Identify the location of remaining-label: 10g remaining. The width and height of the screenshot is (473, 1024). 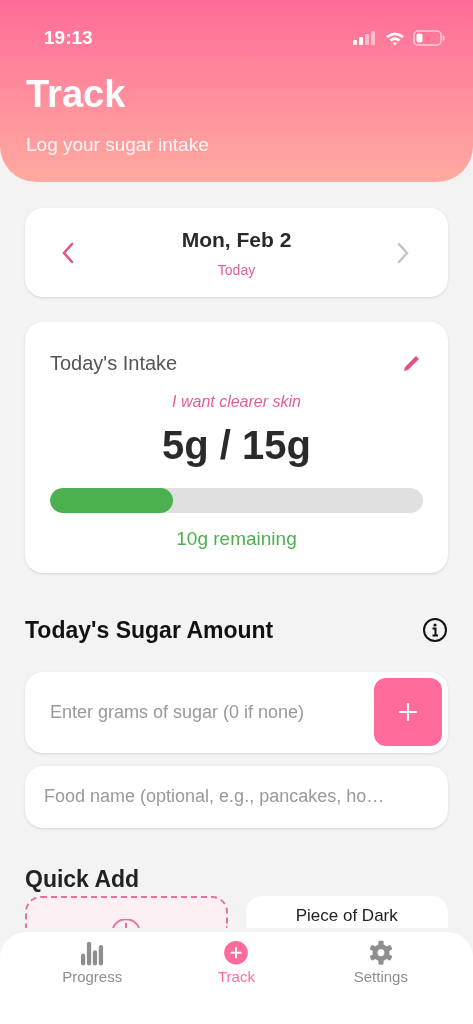
(236, 539).